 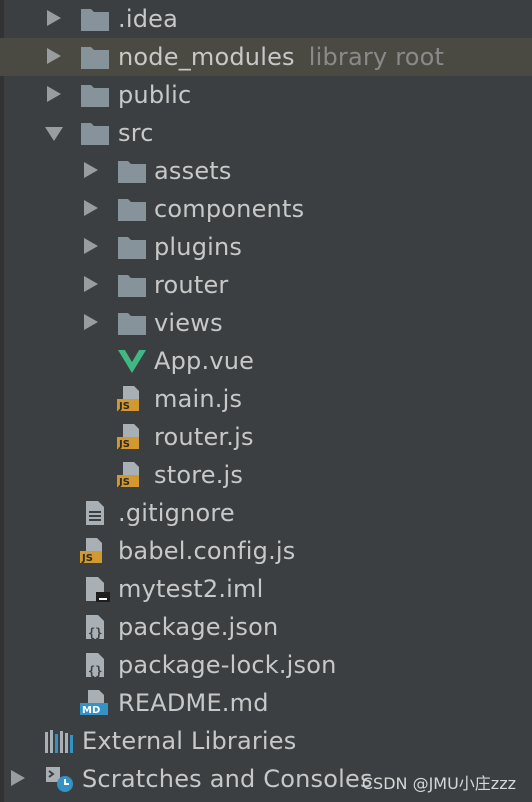 What do you see at coordinates (191, 285) in the screenshot?
I see `tree-item-label: router` at bounding box center [191, 285].